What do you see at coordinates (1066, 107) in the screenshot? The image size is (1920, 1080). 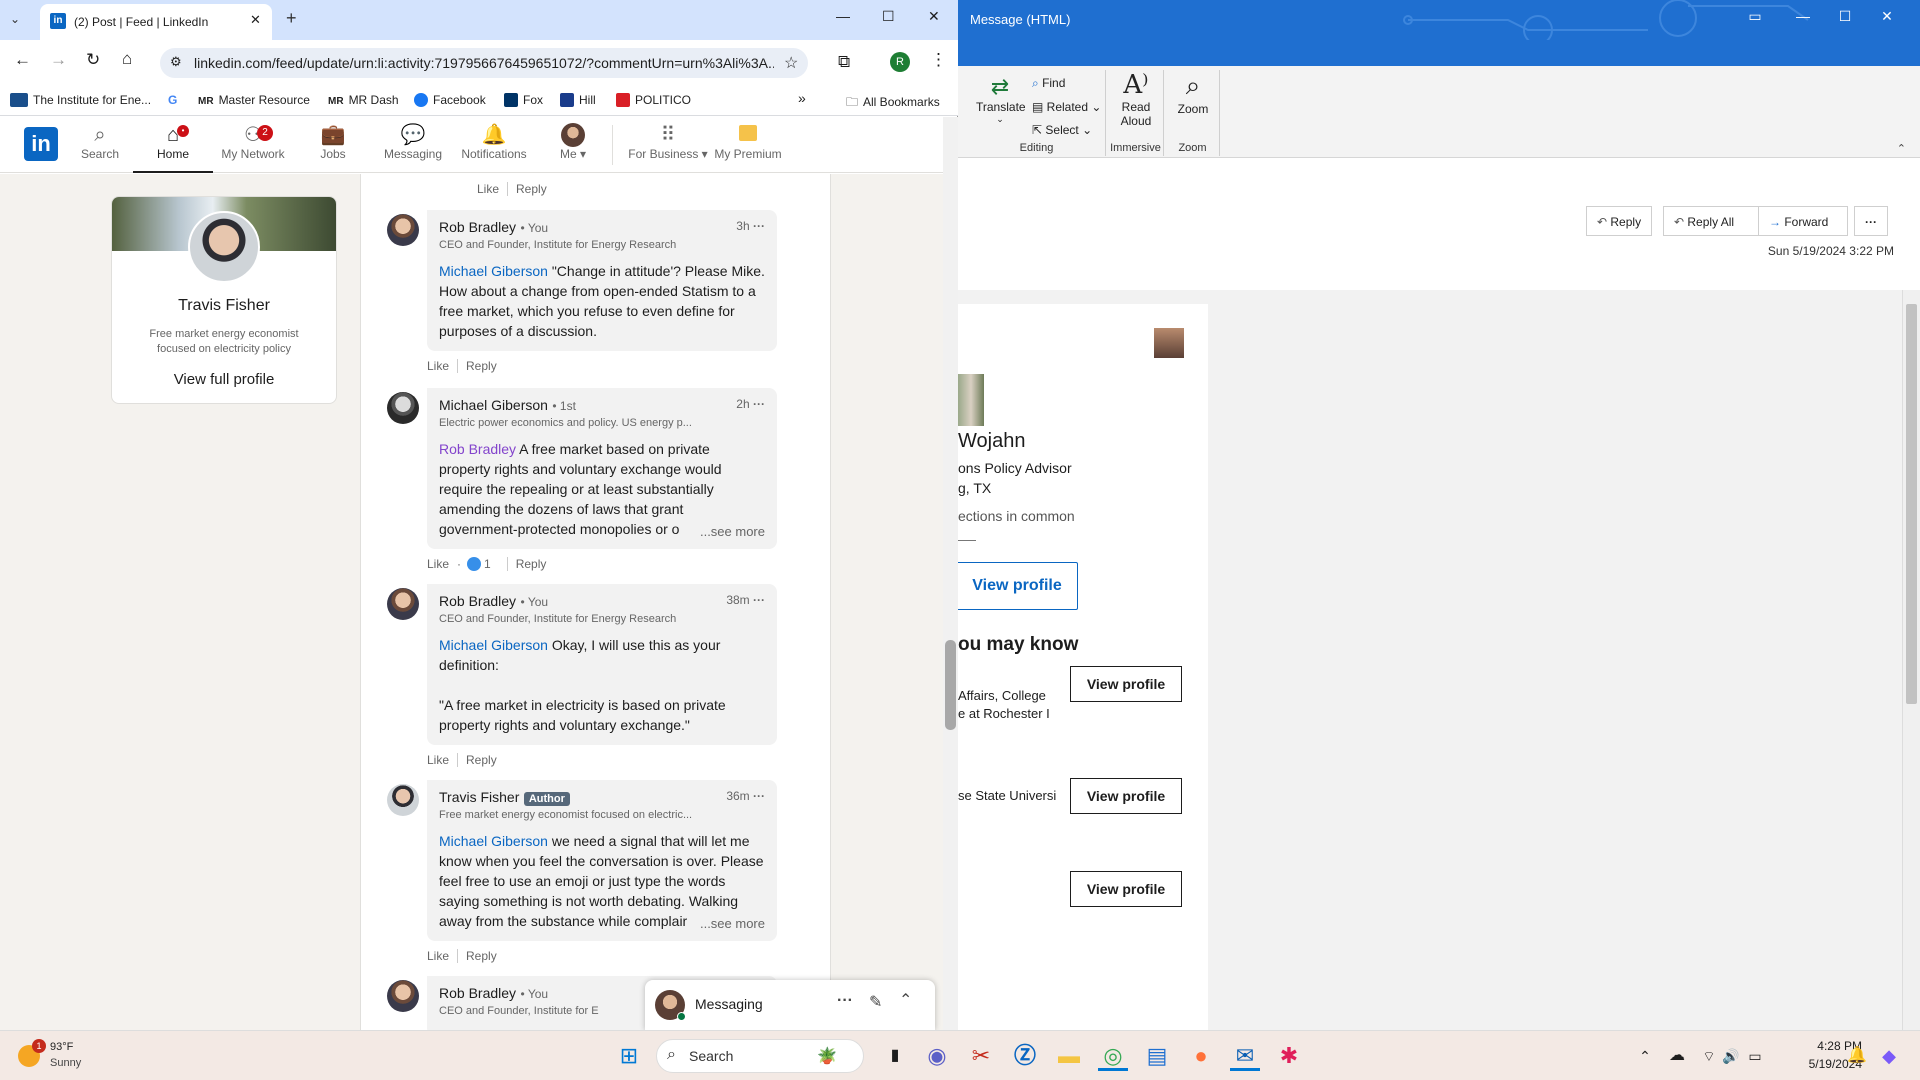 I see `related-button: ▤ Related ⌄` at bounding box center [1066, 107].